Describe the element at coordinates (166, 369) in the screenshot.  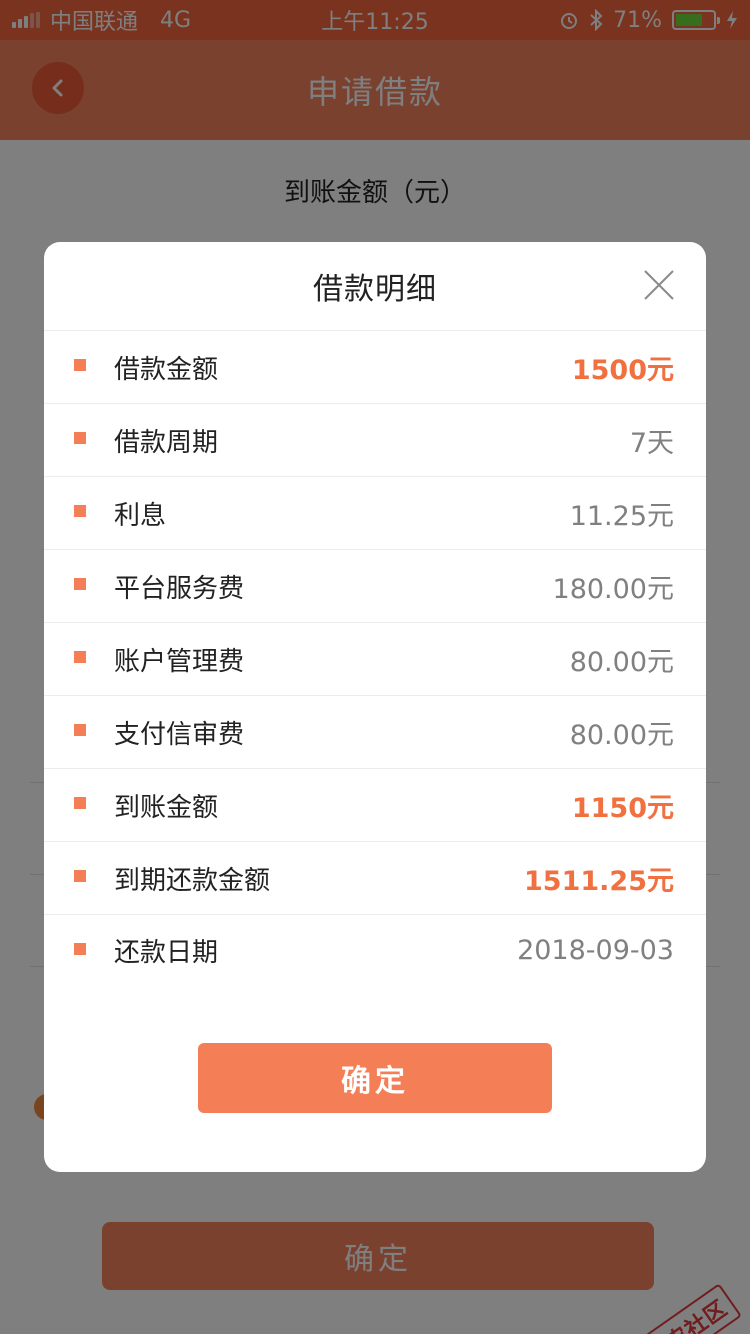
I see `detail-label: 借款金额` at that location.